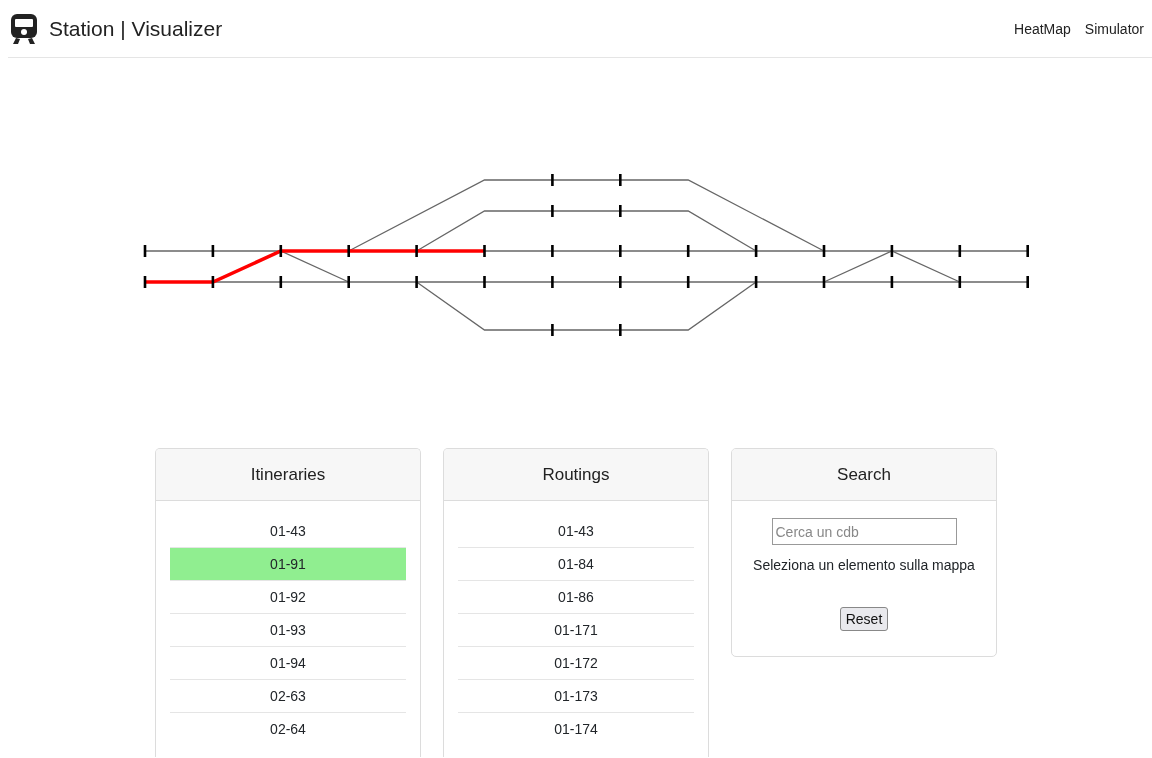 This screenshot has width=1152, height=758. Describe the element at coordinates (576, 630) in the screenshot. I see `list-item: 01-171` at that location.